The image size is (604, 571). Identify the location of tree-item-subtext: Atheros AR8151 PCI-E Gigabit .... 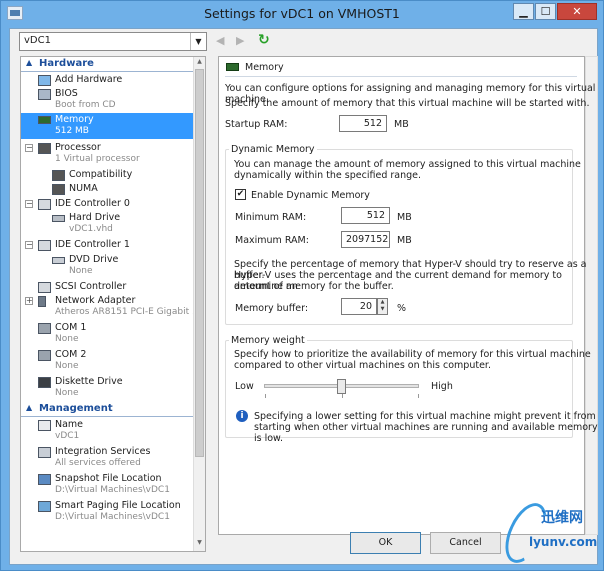
(128, 312).